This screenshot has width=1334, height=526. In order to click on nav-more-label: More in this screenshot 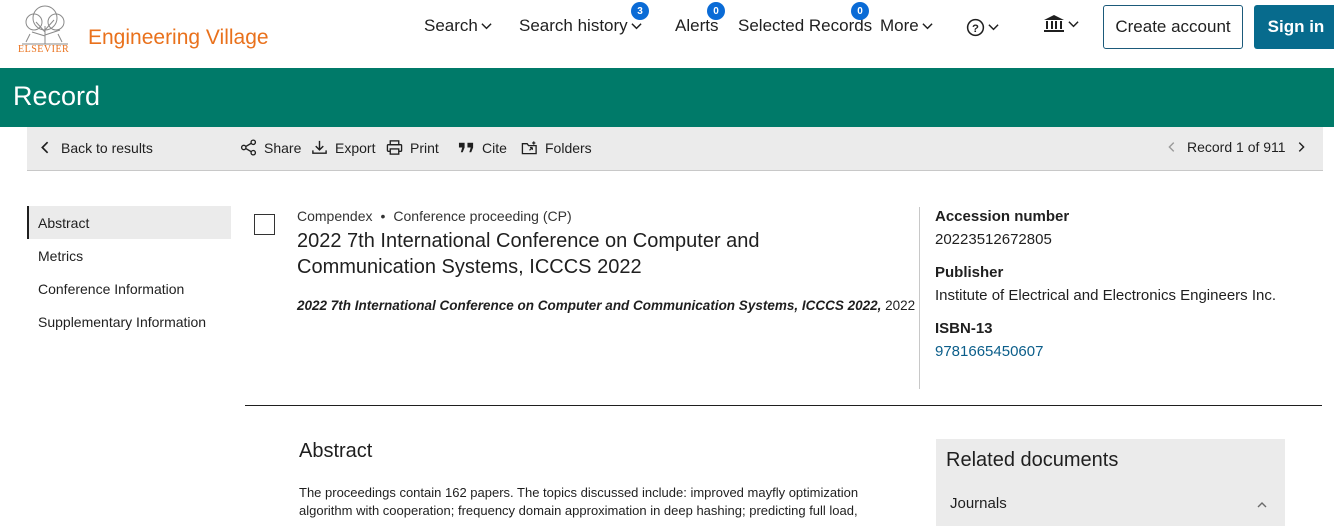, I will do `click(899, 25)`.